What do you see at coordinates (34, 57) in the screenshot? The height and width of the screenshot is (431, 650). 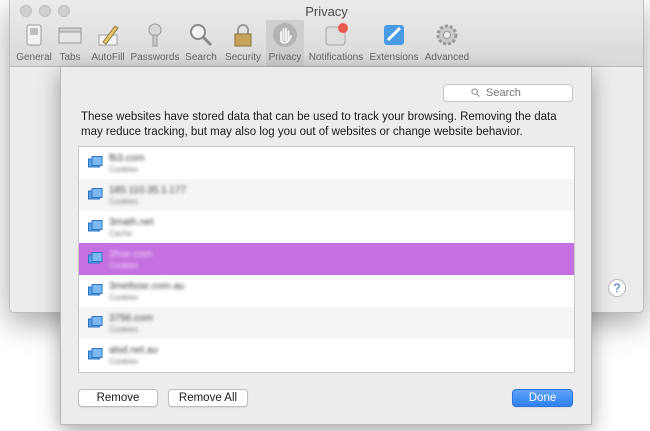 I see `tab-general-label: General` at bounding box center [34, 57].